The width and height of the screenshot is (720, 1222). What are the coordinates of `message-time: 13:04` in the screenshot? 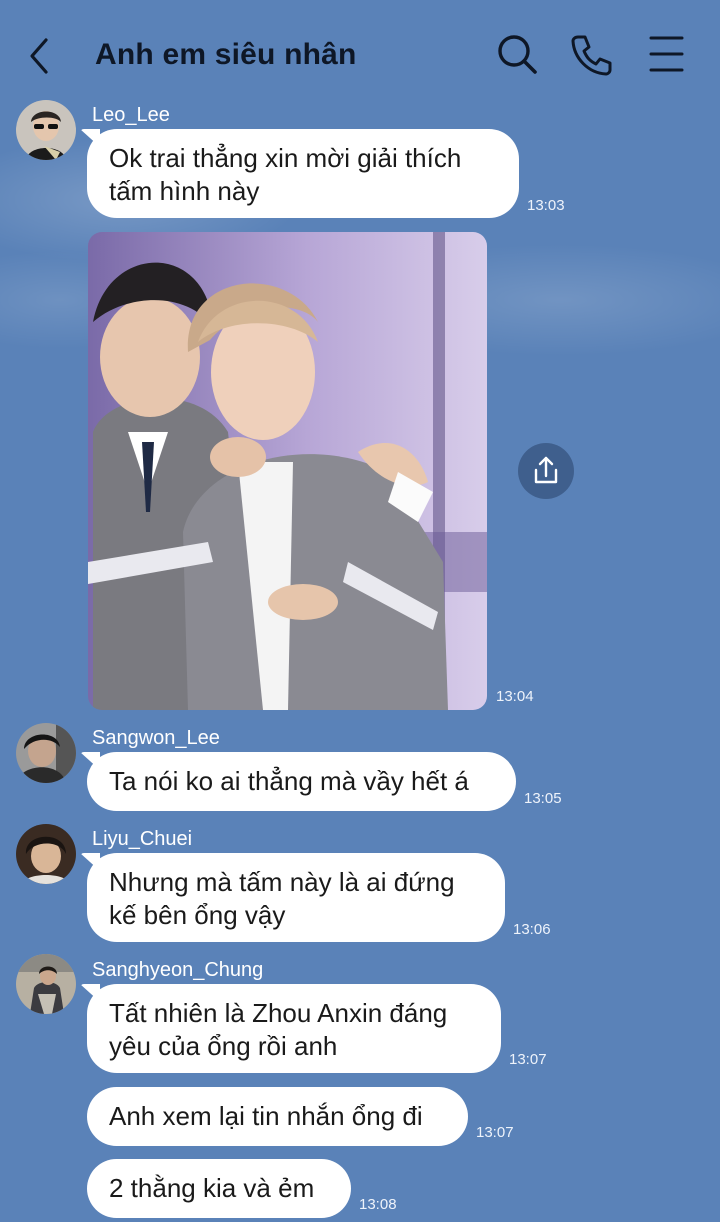 It's located at (515, 696).